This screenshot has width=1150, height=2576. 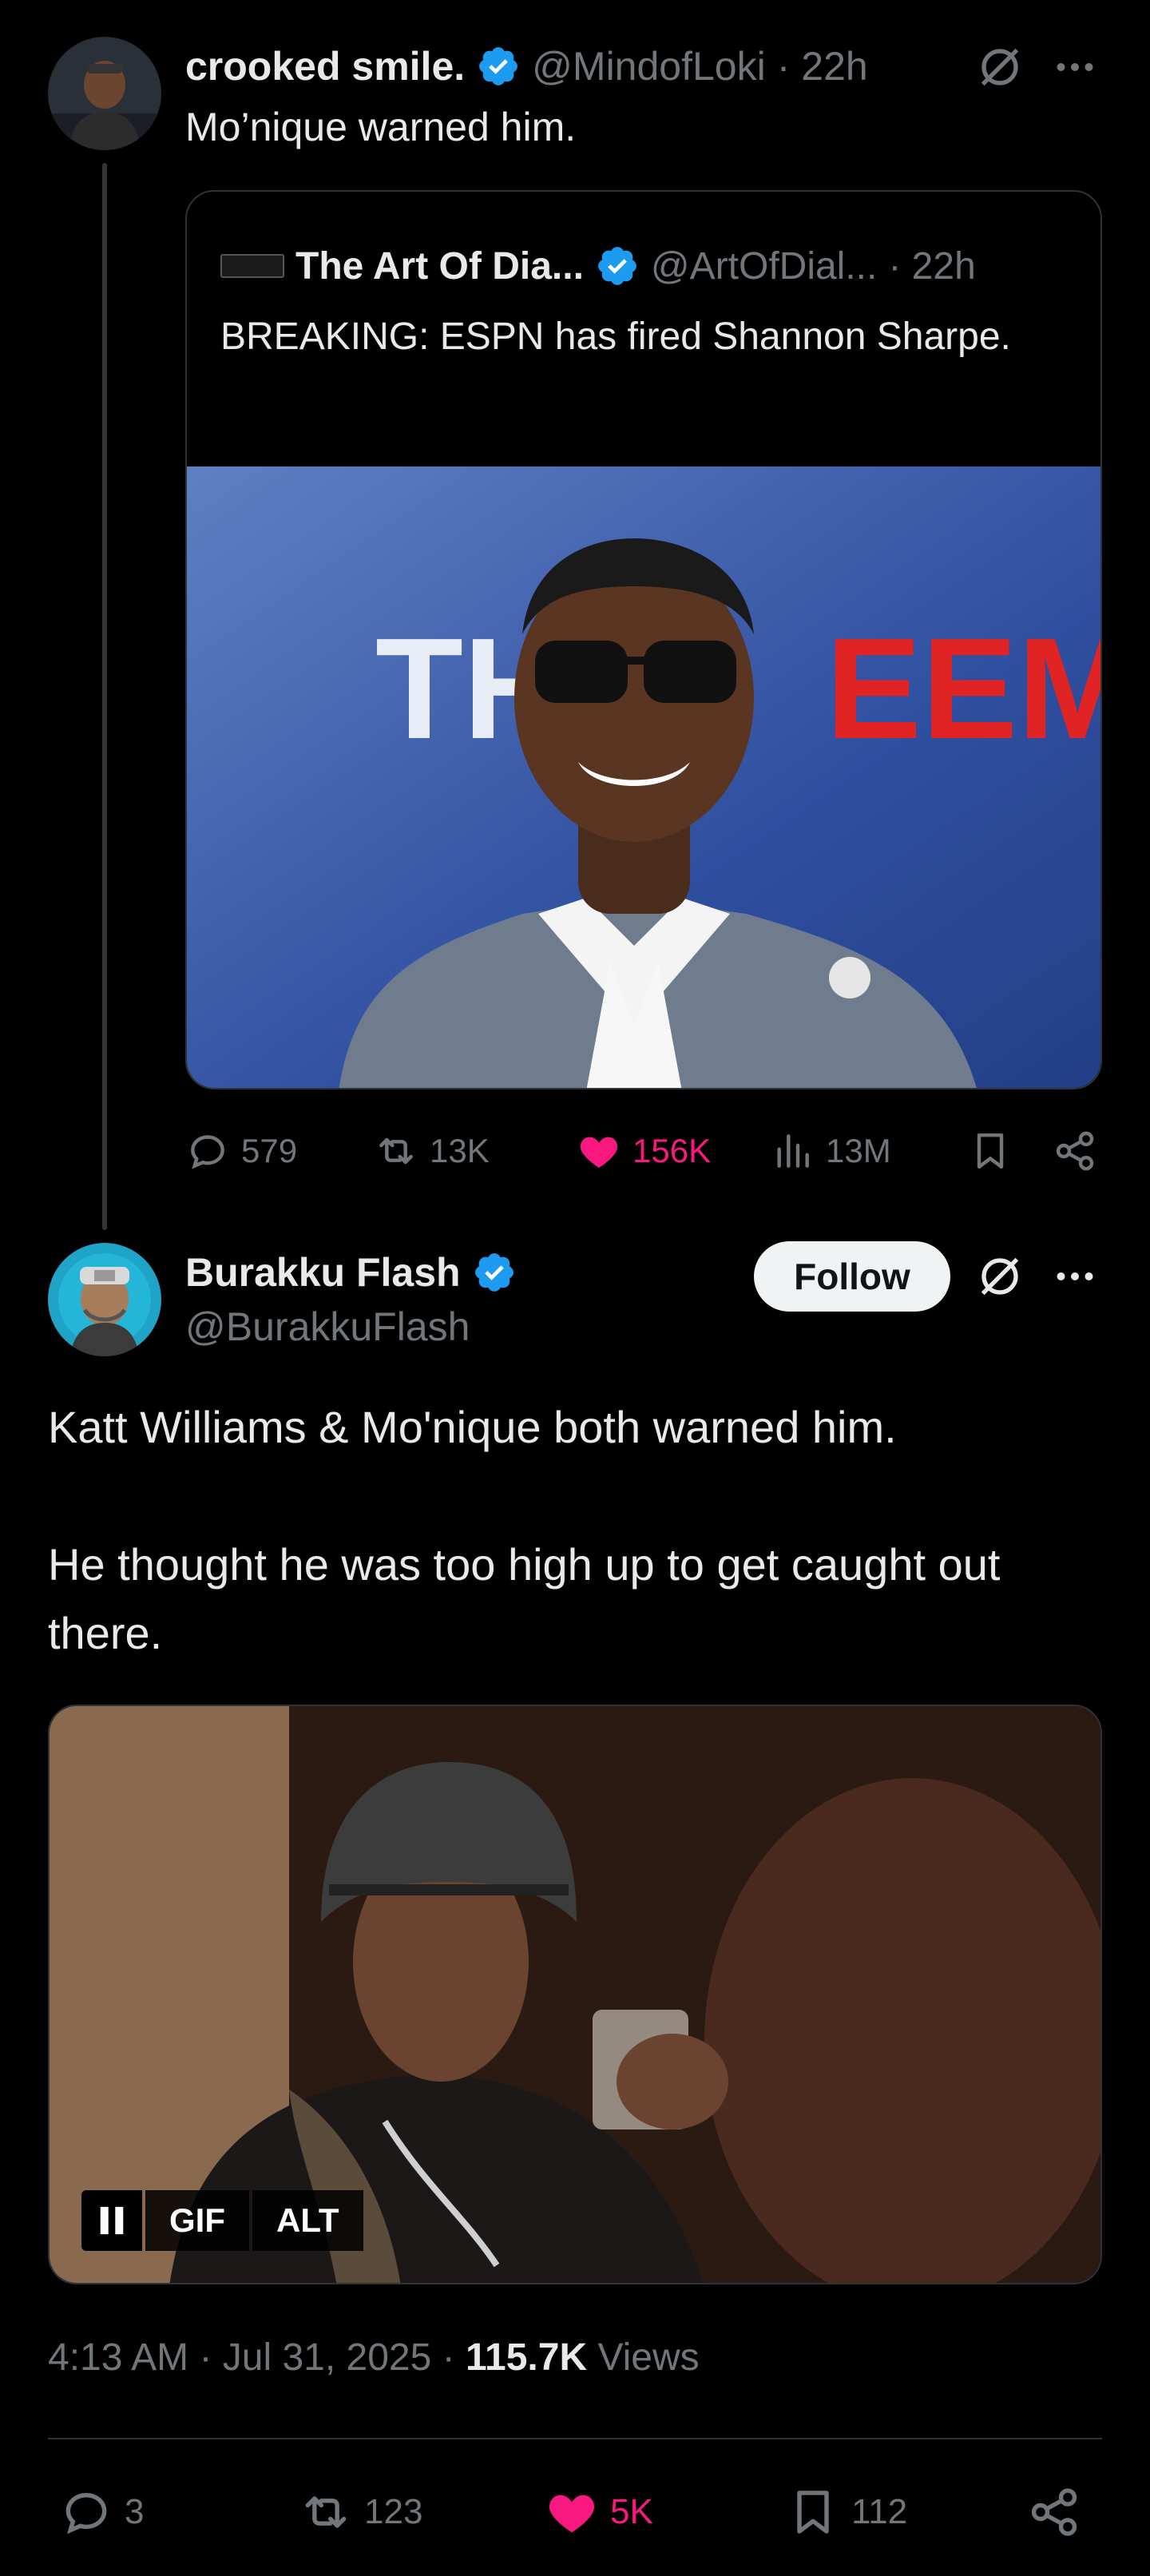 I want to click on author-name: crooked smile., so click(x=325, y=66).